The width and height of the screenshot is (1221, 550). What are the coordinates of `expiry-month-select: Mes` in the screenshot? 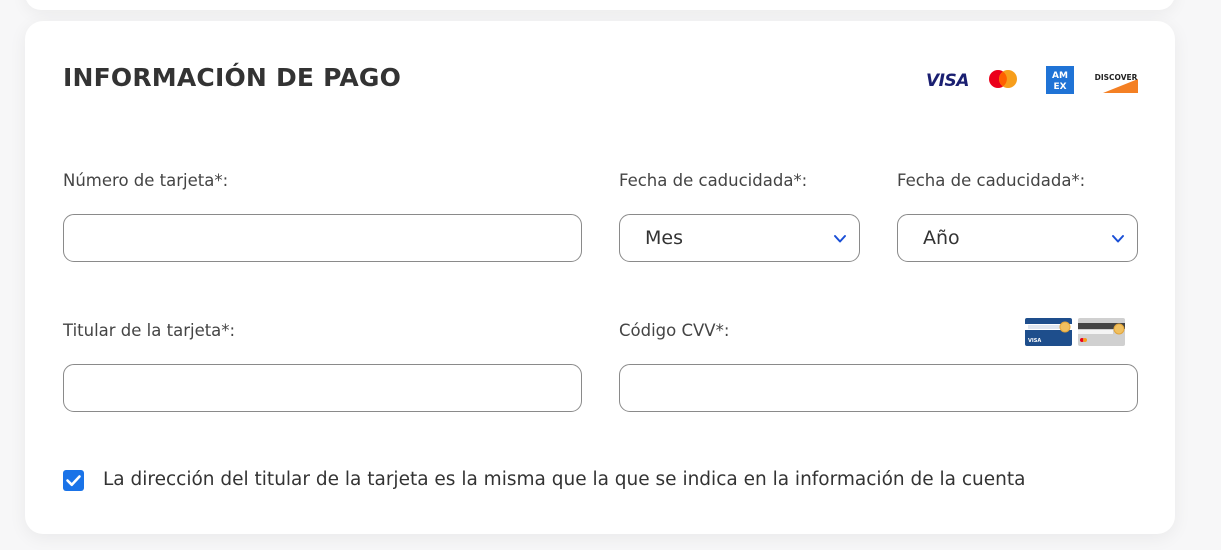 It's located at (739, 238).